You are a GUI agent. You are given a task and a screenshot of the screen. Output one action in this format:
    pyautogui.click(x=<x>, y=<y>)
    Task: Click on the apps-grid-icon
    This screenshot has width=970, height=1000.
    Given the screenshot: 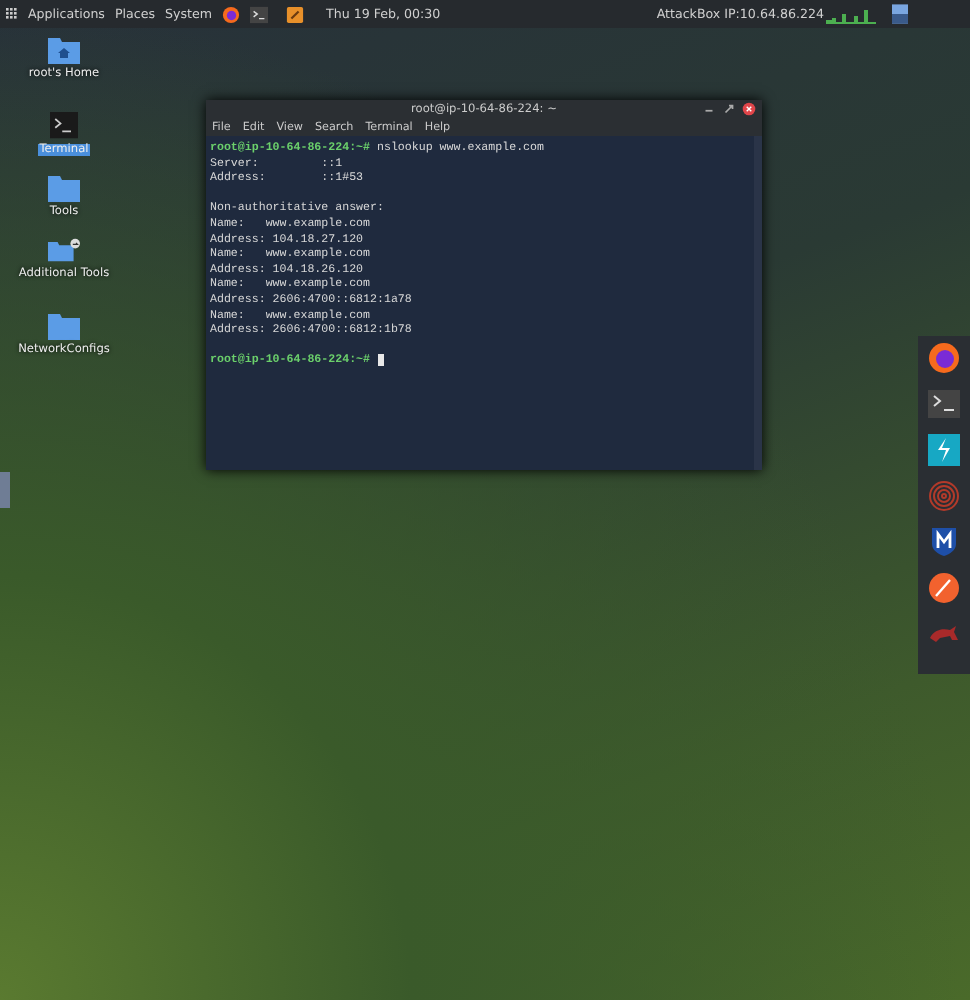 What is the action you would take?
    pyautogui.click(x=12, y=14)
    